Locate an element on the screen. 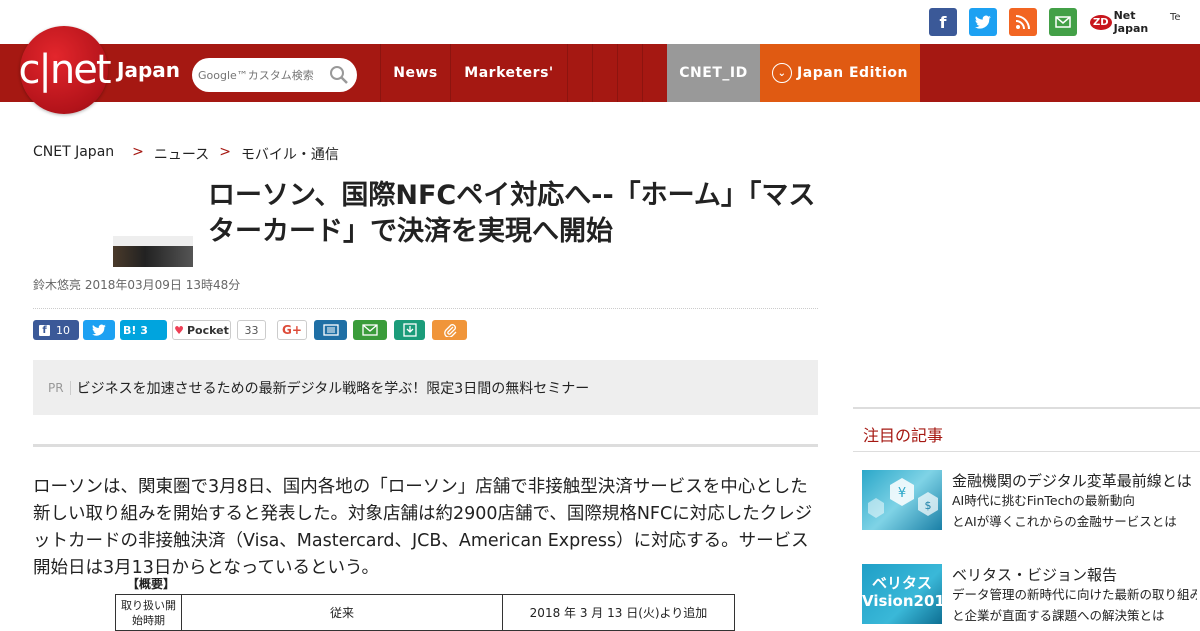 The image size is (1200, 631). twitter-share-button is located at coordinates (99, 330).